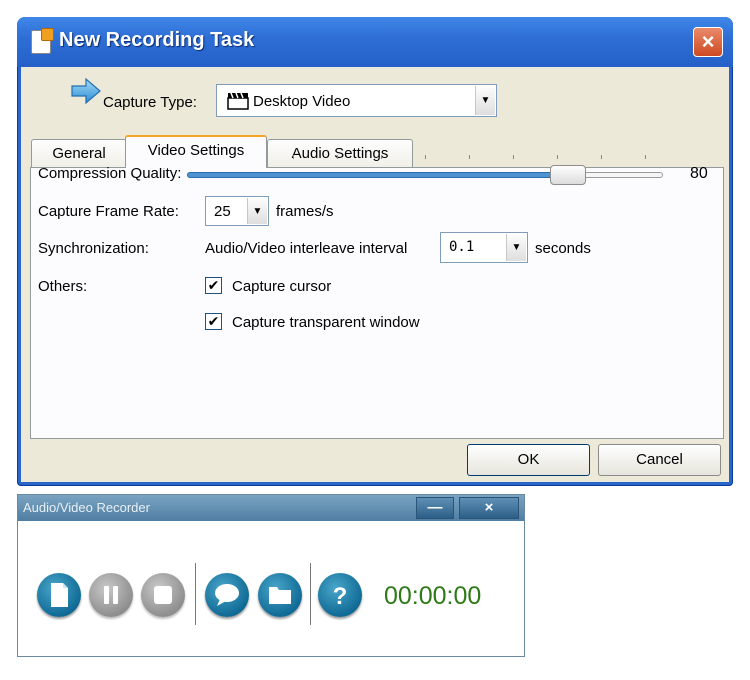 The image size is (750, 680). What do you see at coordinates (659, 460) in the screenshot?
I see `cancel-button: Cancel` at bounding box center [659, 460].